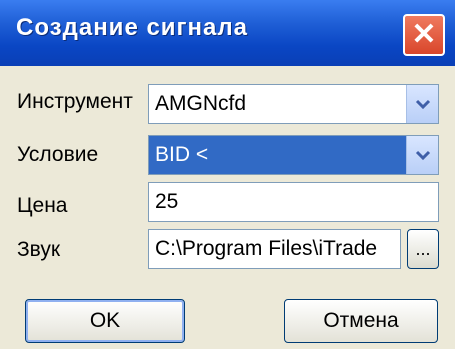 The width and height of the screenshot is (455, 349). I want to click on dialog-title: Создание сигнала, so click(132, 27).